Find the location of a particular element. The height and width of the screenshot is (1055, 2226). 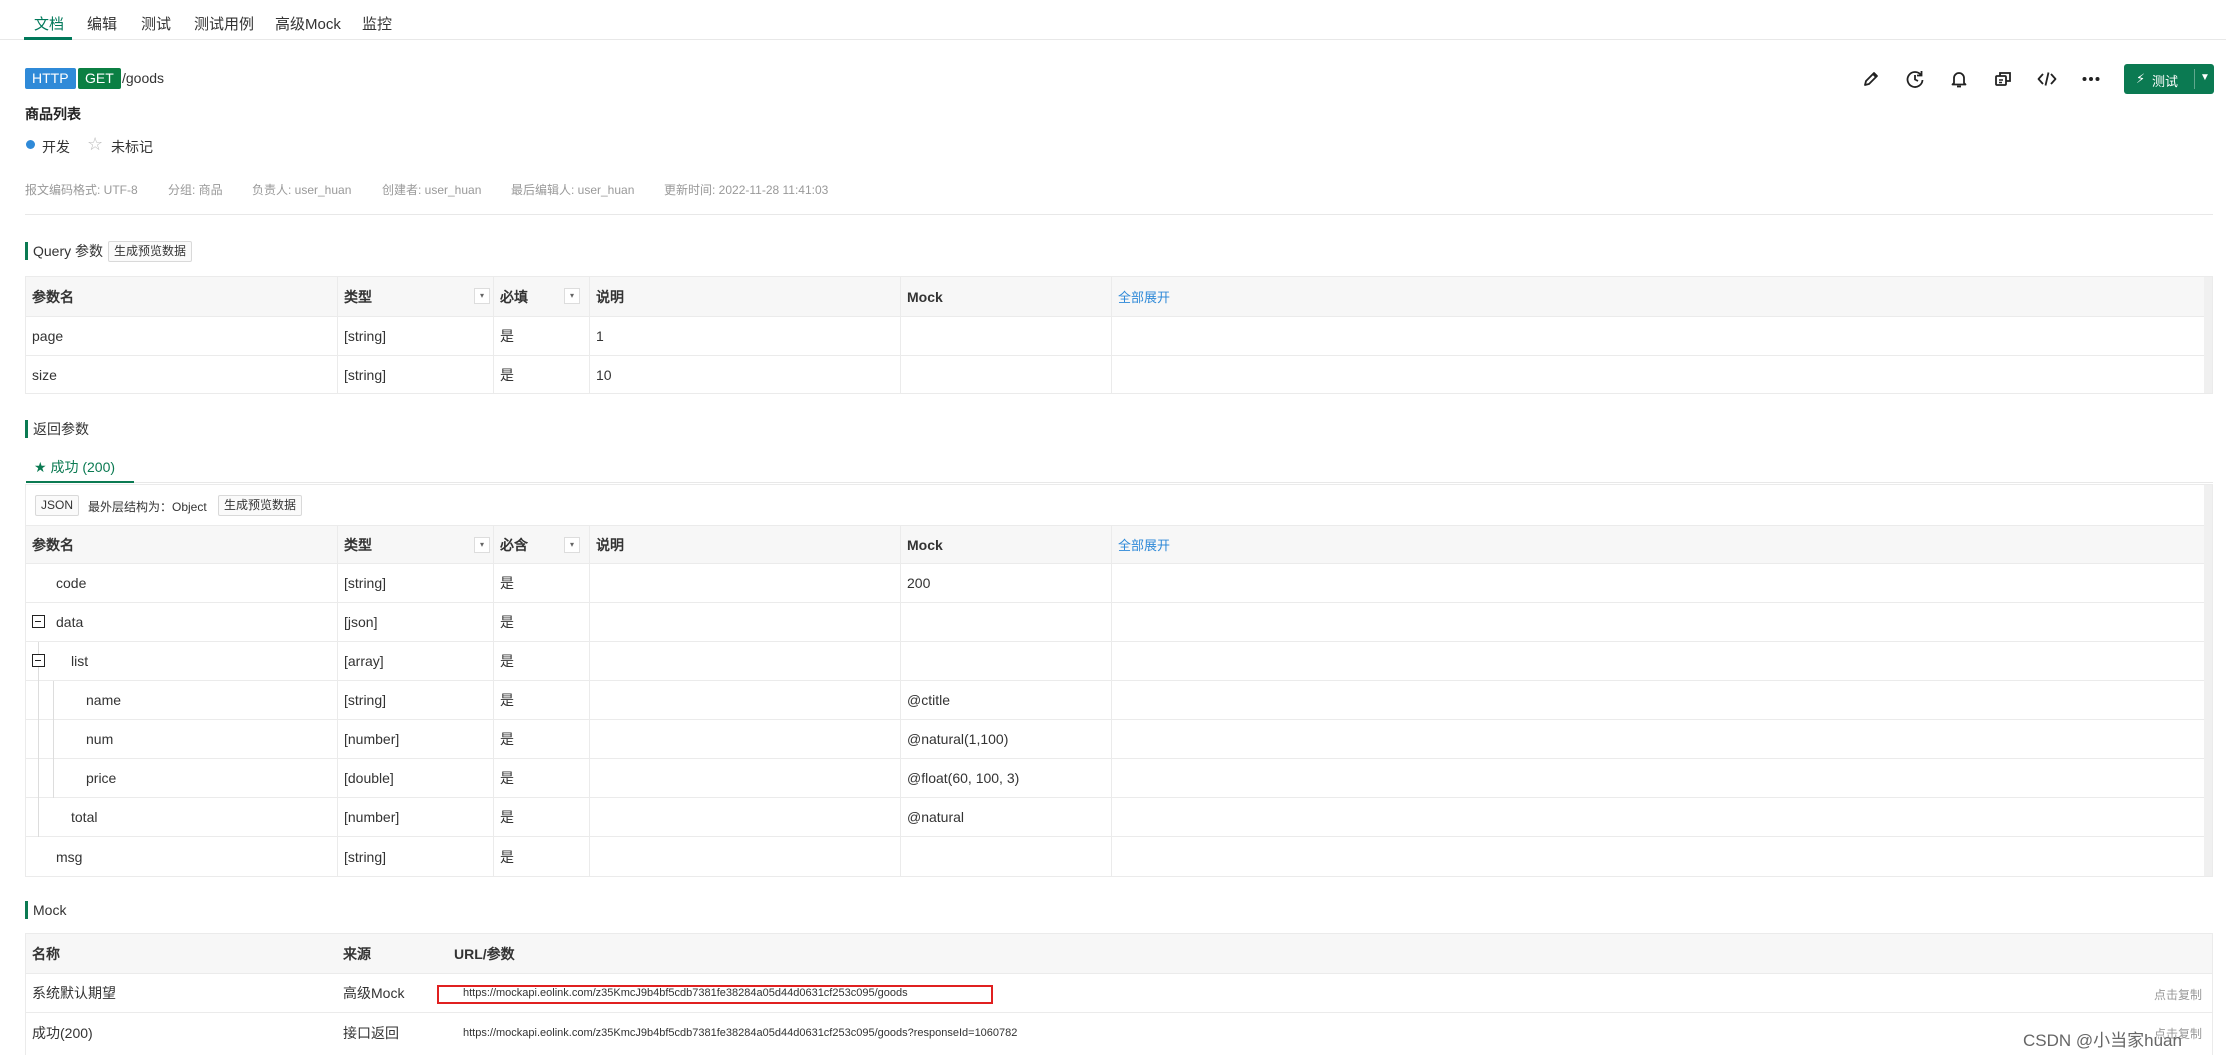

param-mock: @ctitle is located at coordinates (1005, 700).